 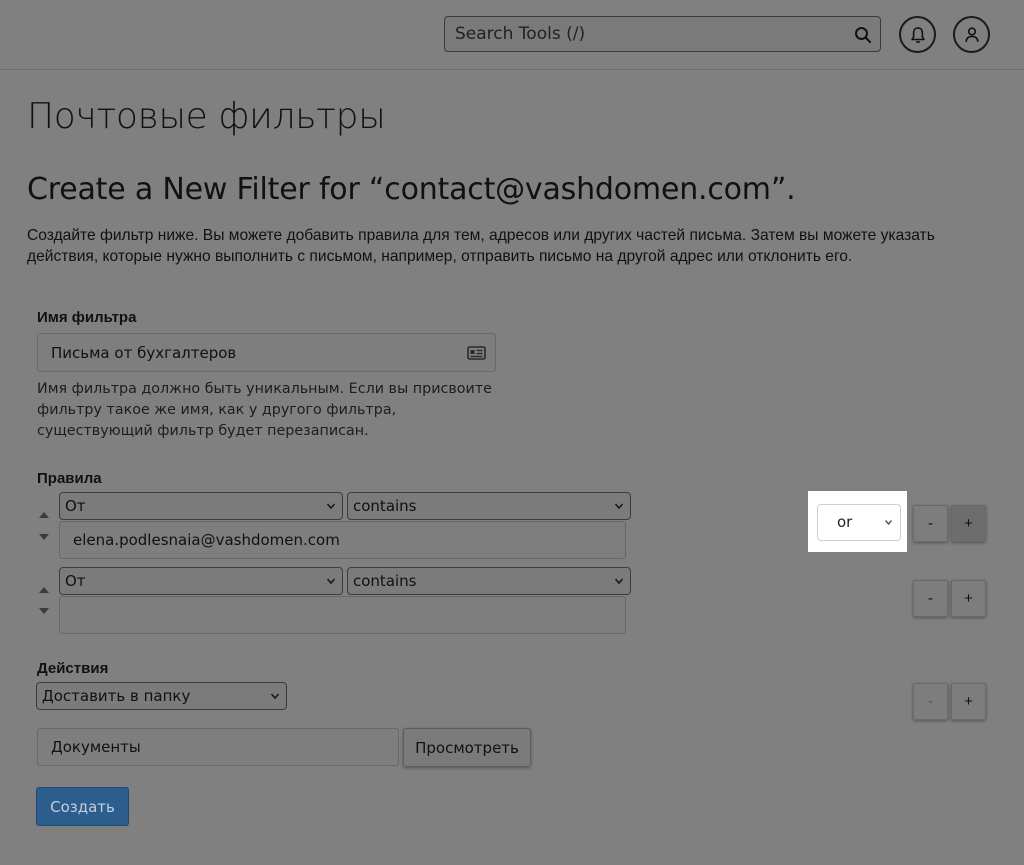 What do you see at coordinates (73, 668) in the screenshot?
I see `actions-label: Действия` at bounding box center [73, 668].